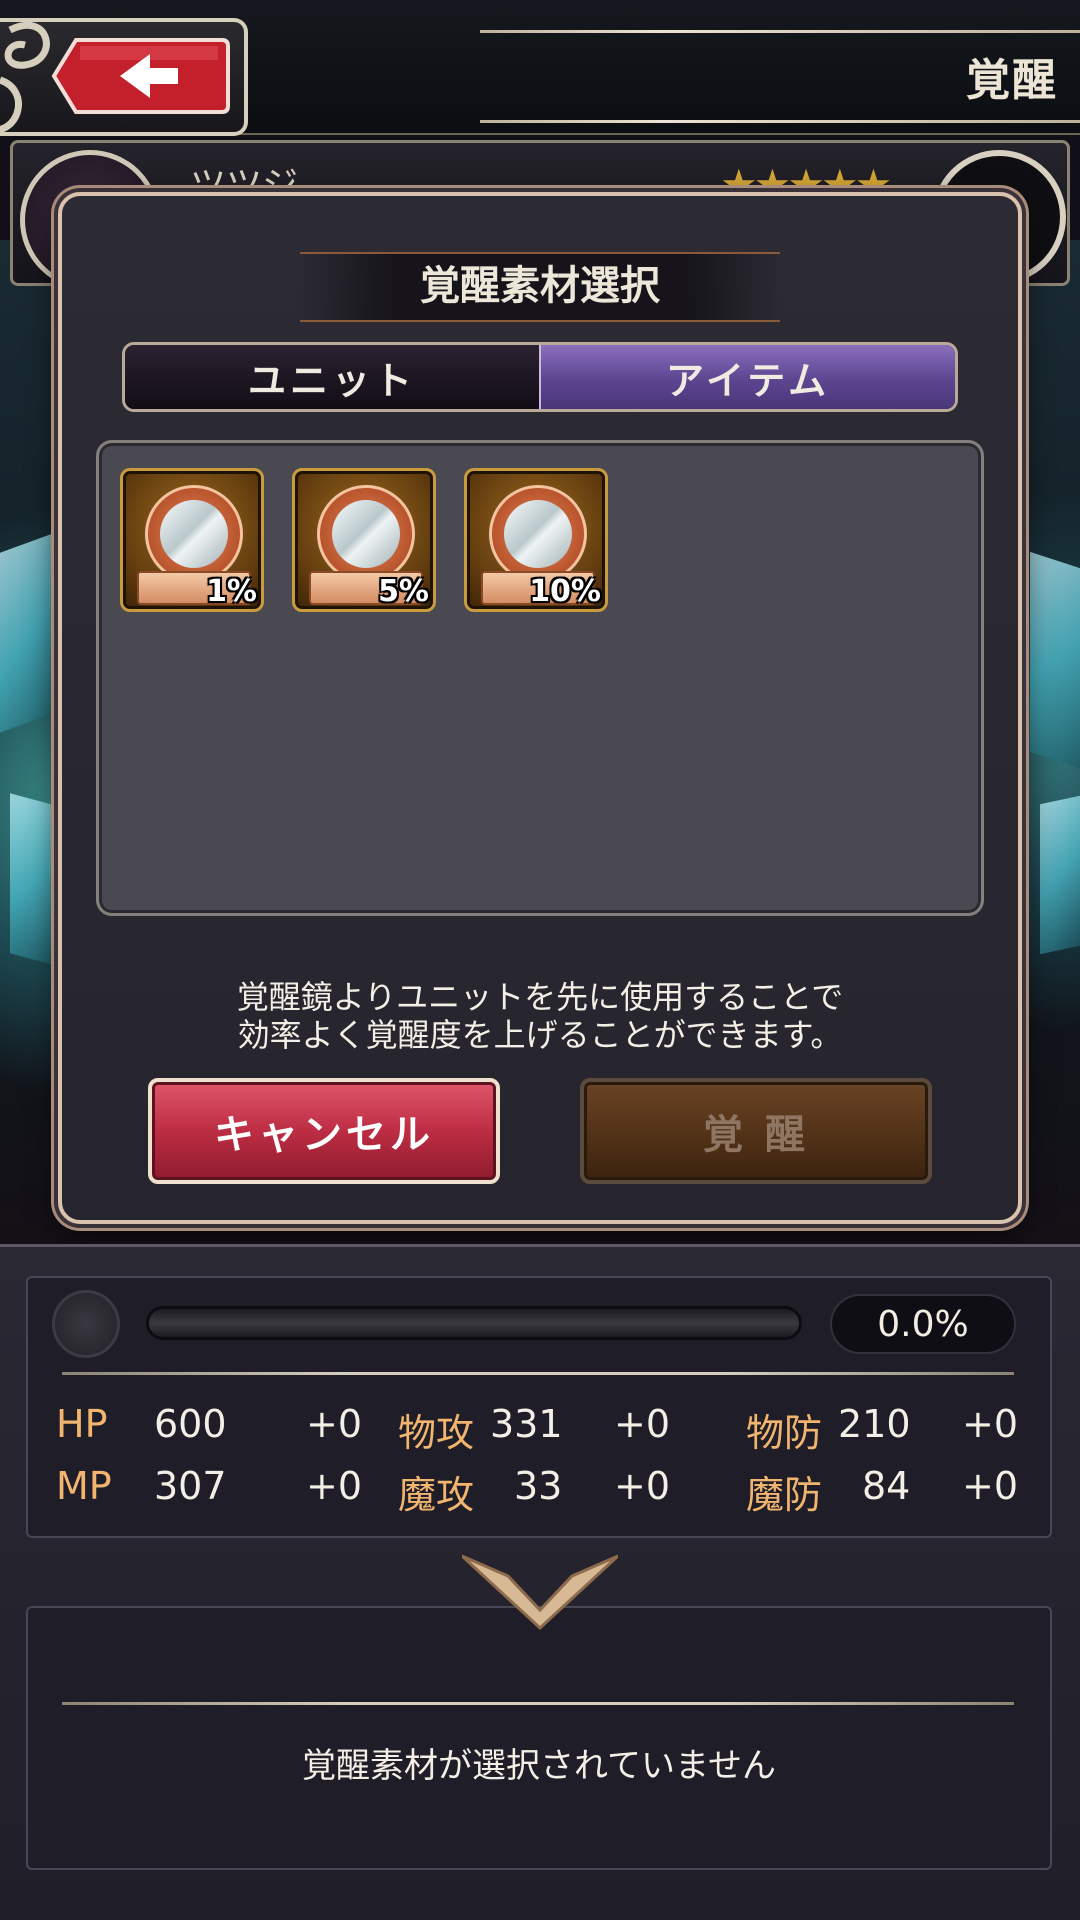 The width and height of the screenshot is (1080, 1920). Describe the element at coordinates (540, 1035) in the screenshot. I see `notice-line-2: 効率よく覚醒度を上げることができます。` at that location.